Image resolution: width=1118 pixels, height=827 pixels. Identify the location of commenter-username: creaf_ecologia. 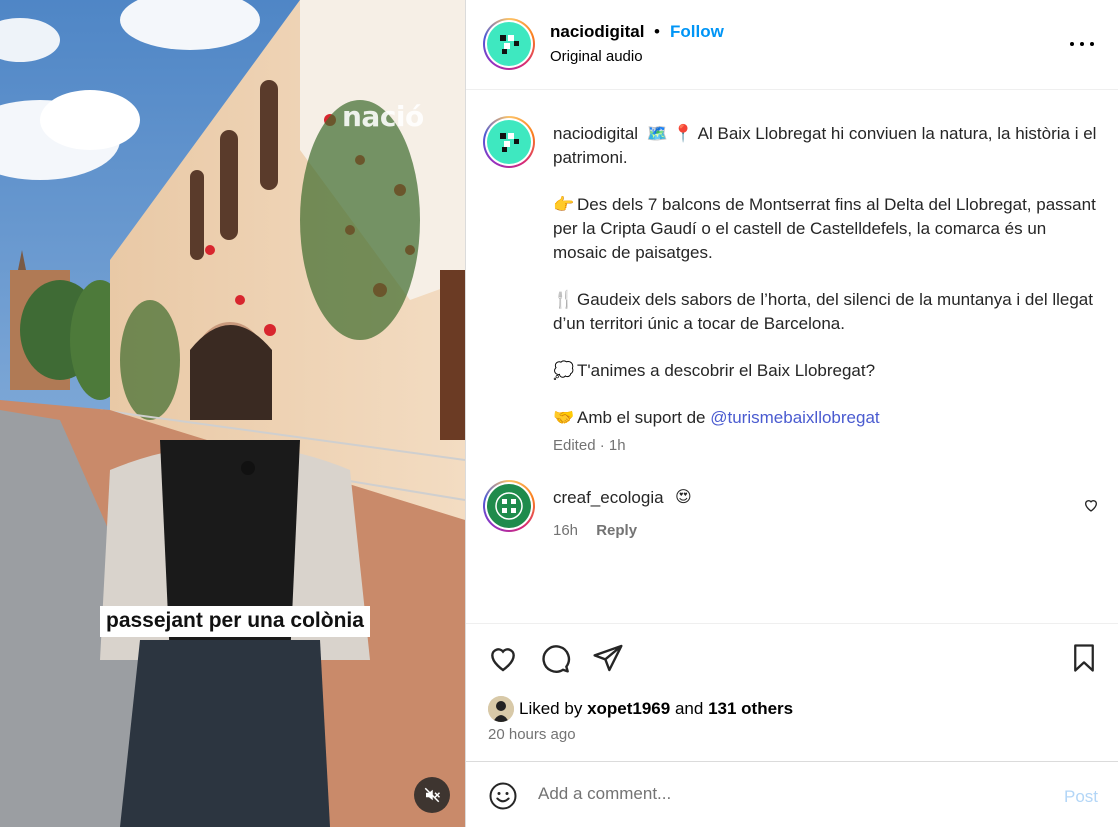
(608, 498).